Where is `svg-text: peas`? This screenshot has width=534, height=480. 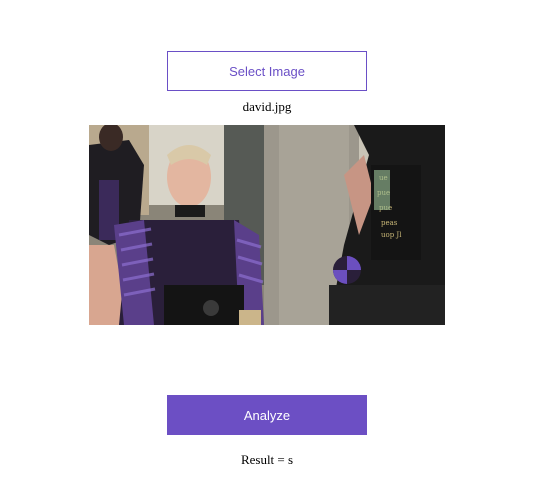 svg-text: peas is located at coordinates (389, 223).